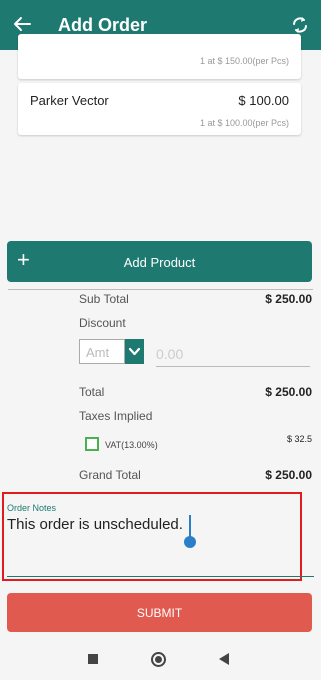 The height and width of the screenshot is (680, 321). I want to click on total-label: Total, so click(92, 392).